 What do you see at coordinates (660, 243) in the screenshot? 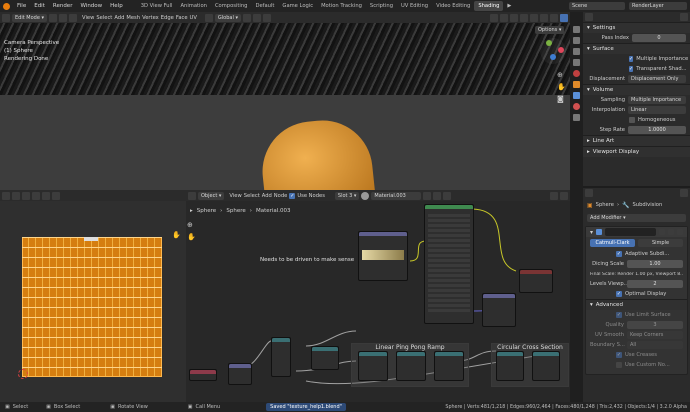
I see `tab-simple: Simple` at bounding box center [660, 243].